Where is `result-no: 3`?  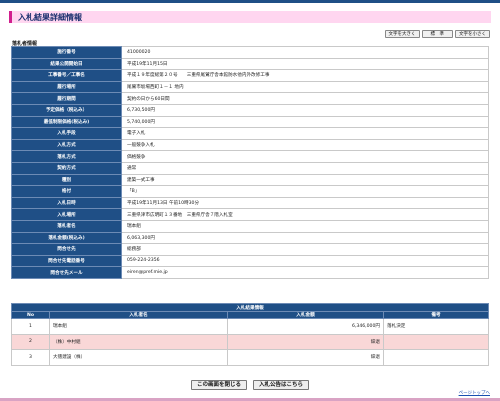 result-no: 3 is located at coordinates (30, 357).